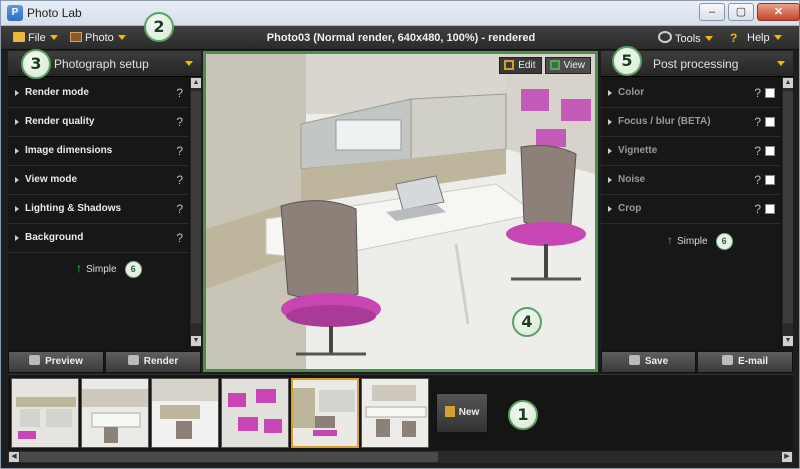 The width and height of the screenshot is (800, 469). Describe the element at coordinates (664, 121) in the screenshot. I see `section-label: Focus / blur (BETA)` at that location.